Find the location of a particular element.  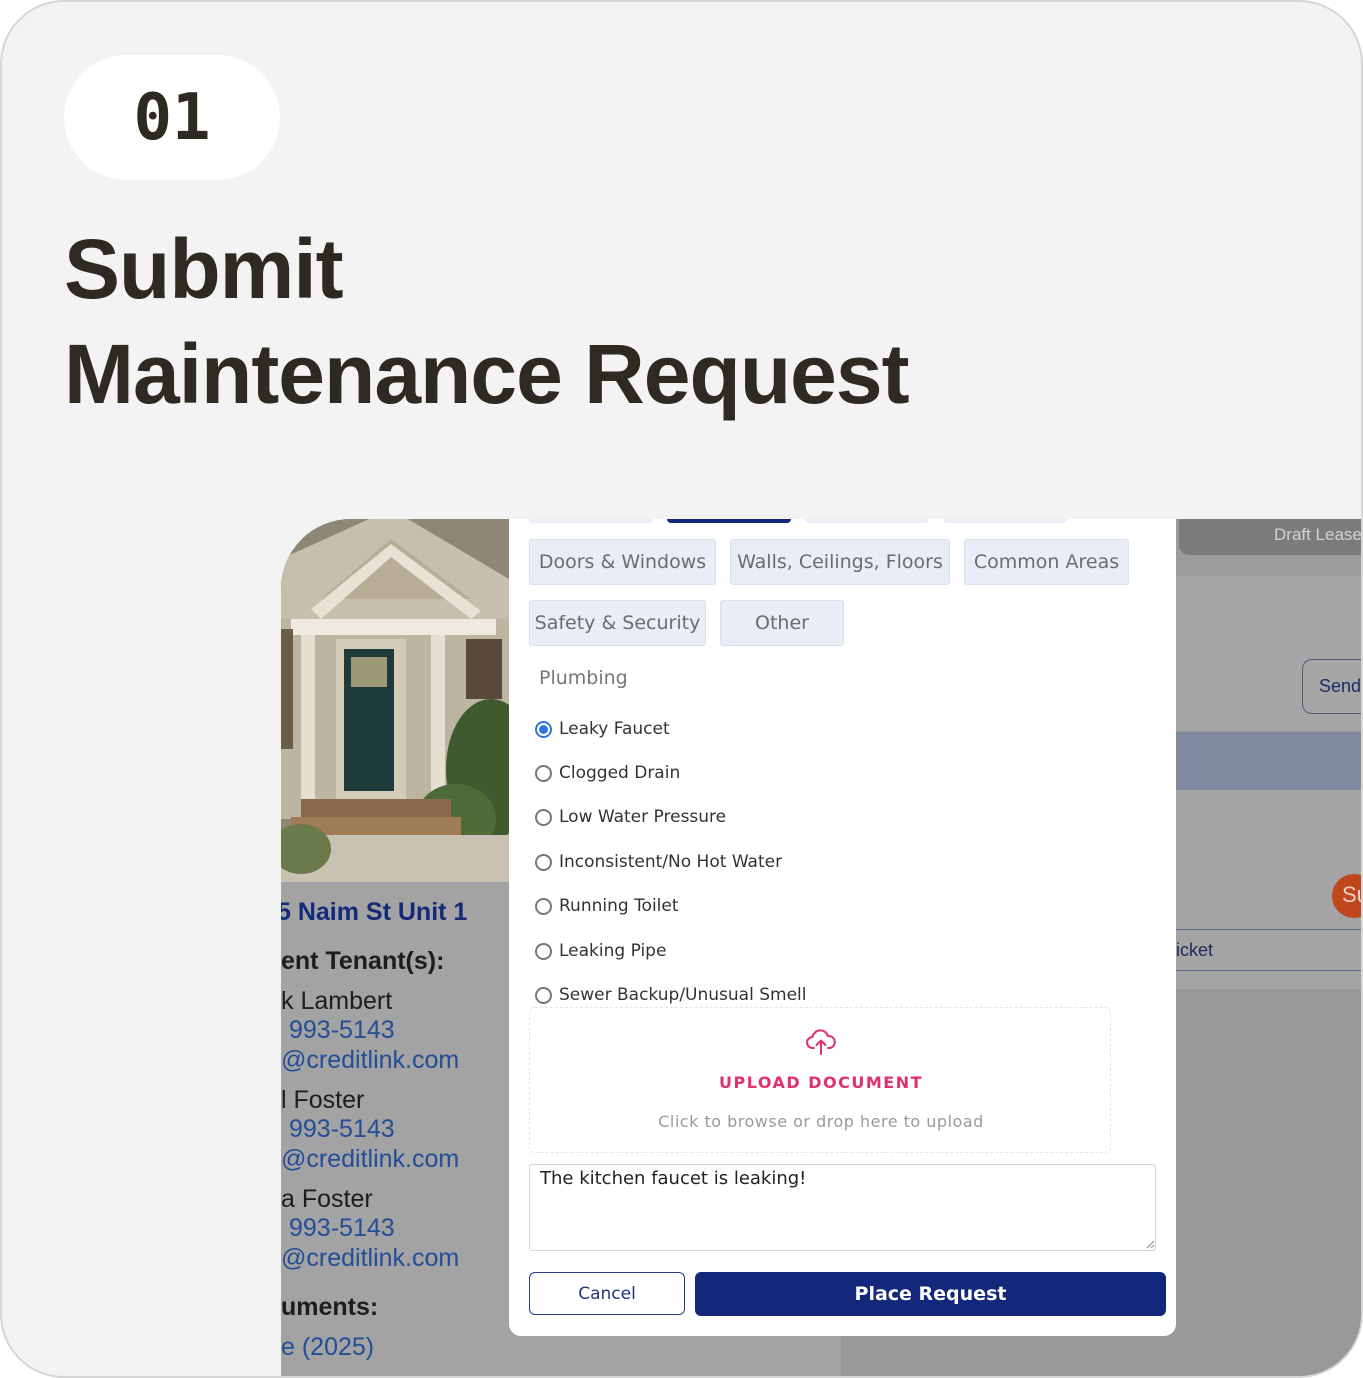

category-walls-ceilings-floors: Walls, Ceilings, Floors is located at coordinates (840, 562).